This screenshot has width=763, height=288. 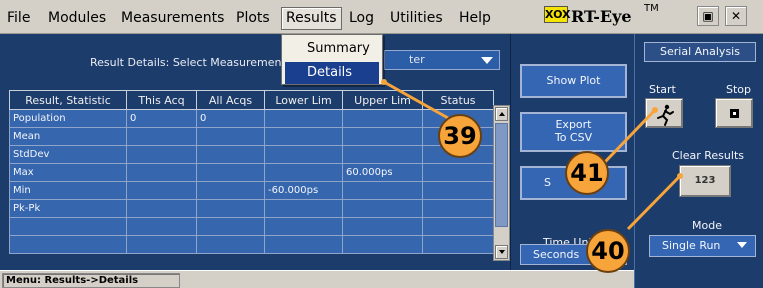 I want to click on menu-modules: Modules, so click(x=77, y=18).